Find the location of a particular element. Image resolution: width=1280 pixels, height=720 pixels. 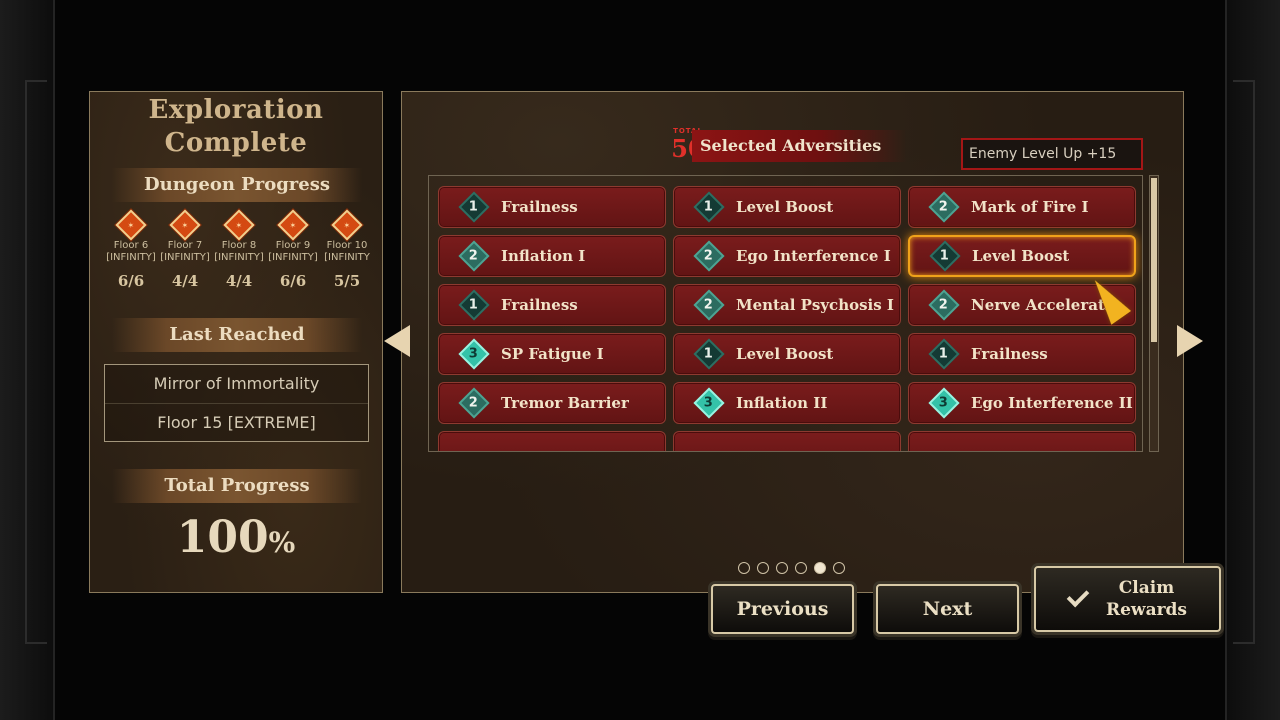

last-reached-box: Mirror of Immortality Floor 15 [EXTREME] is located at coordinates (236, 403).